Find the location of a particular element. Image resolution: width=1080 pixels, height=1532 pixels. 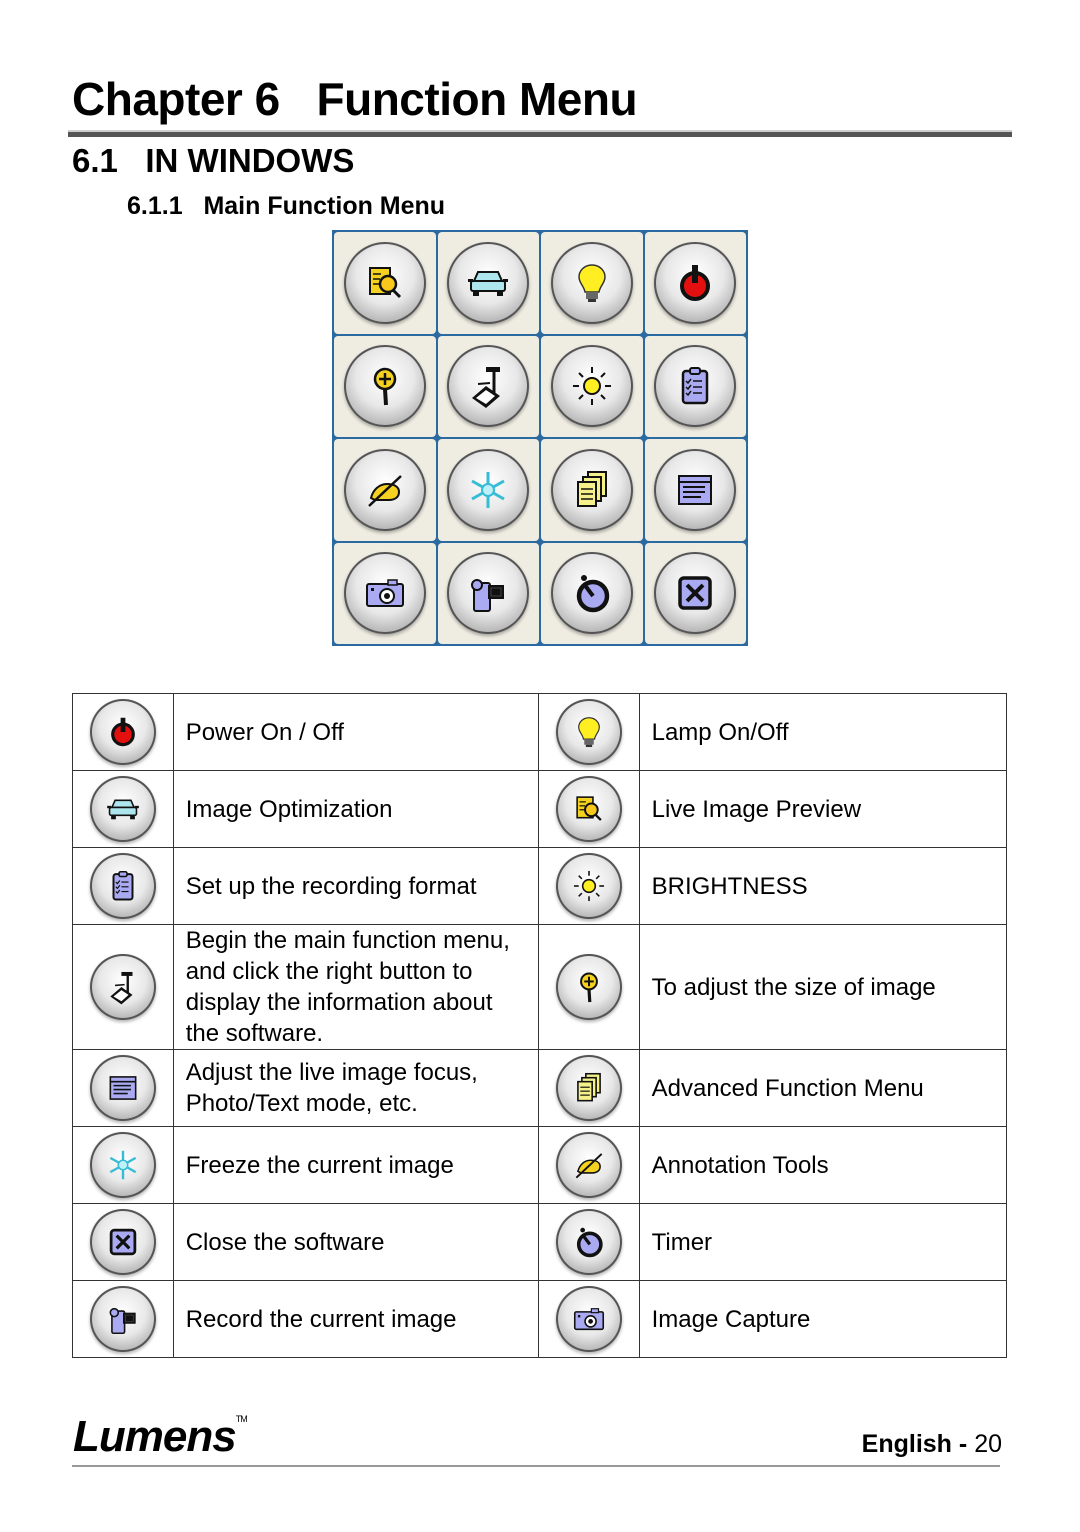

section-heading: 6.1 IN WINDOWS is located at coordinates (213, 160).